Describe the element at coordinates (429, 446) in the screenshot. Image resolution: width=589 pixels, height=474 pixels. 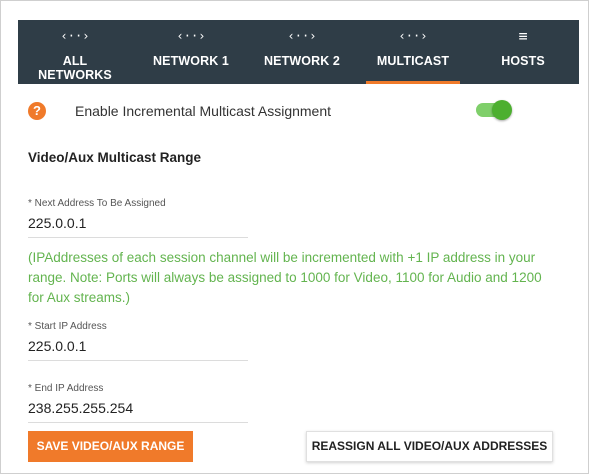
I see `reassign-all-addresses-button: REASSIGN ALL VIDEO/AUX ADDRESSES` at that location.